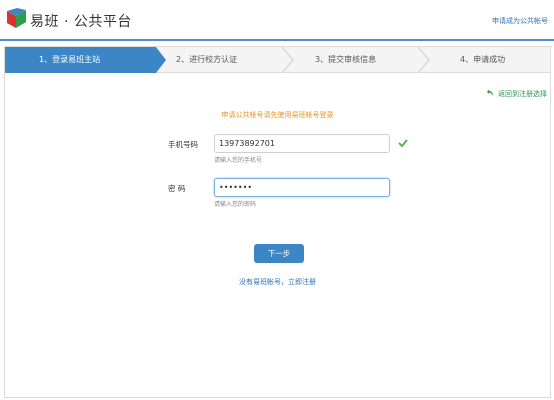 Image resolution: width=554 pixels, height=400 pixels. Describe the element at coordinates (277, 20) in the screenshot. I see `header: 易班 · 公共平台 申请成为公共帐号` at that location.